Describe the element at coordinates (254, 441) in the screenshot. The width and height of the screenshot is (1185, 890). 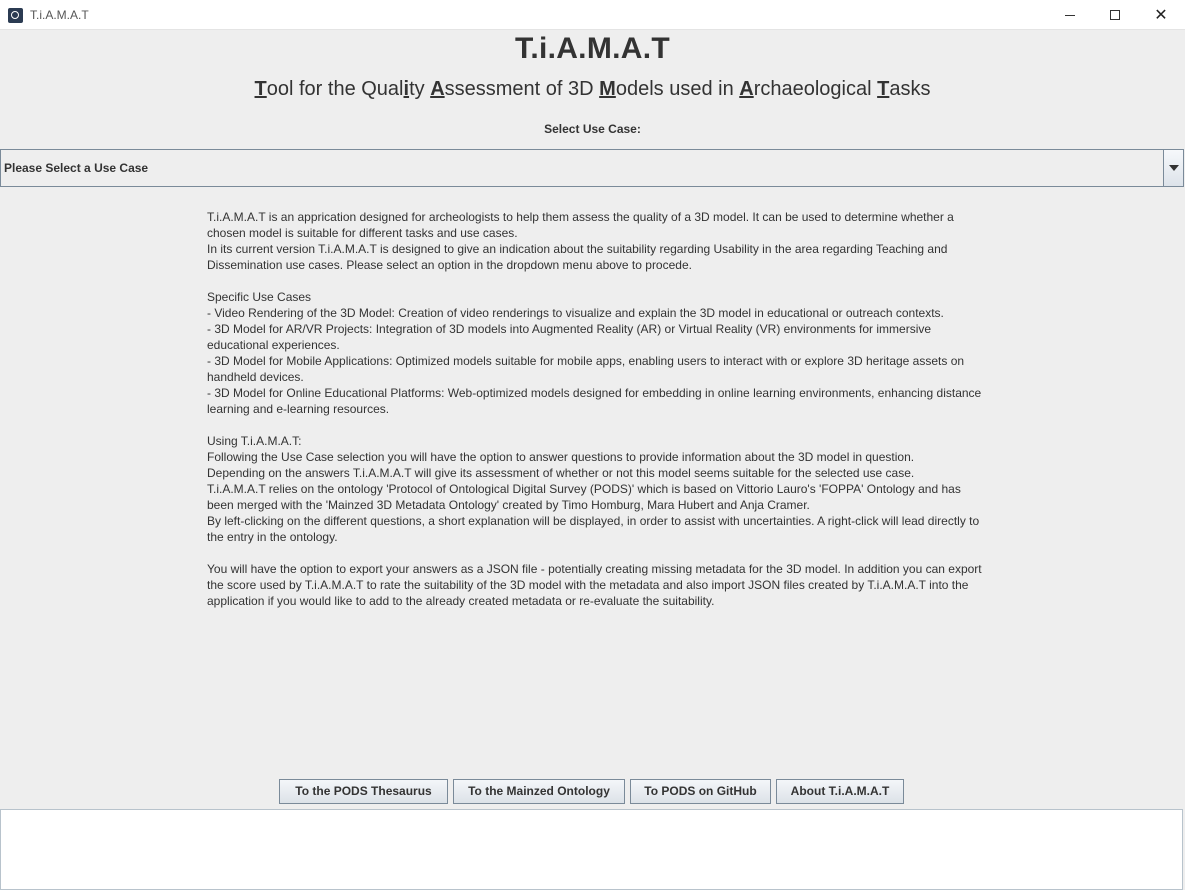
I see `using-heading: Using T.i.A.M.A.T:` at that location.